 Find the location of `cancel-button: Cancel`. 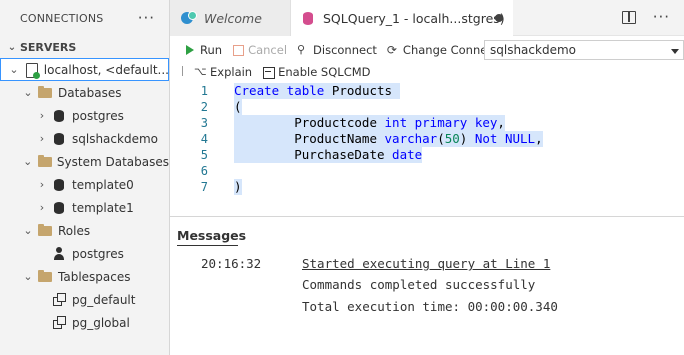

cancel-button: Cancel is located at coordinates (259, 50).